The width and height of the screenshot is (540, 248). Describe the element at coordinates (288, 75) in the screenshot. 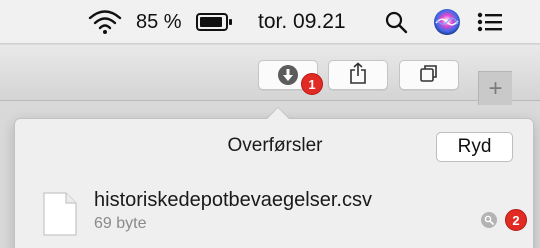

I see `download-arrow-icon` at that location.